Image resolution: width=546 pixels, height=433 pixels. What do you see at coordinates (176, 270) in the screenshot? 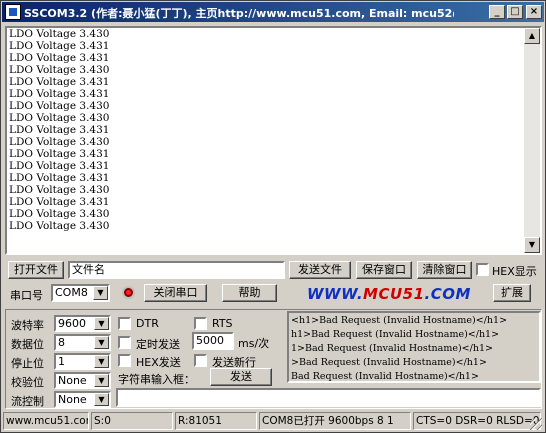
I see `filename-field: 文件名` at bounding box center [176, 270].